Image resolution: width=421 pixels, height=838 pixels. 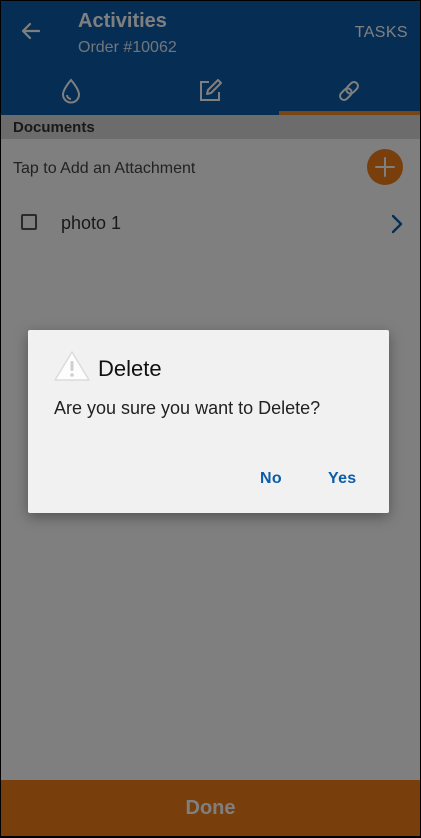 I want to click on dialog-message: Are you sure you want to Delete?, so click(x=187, y=408).